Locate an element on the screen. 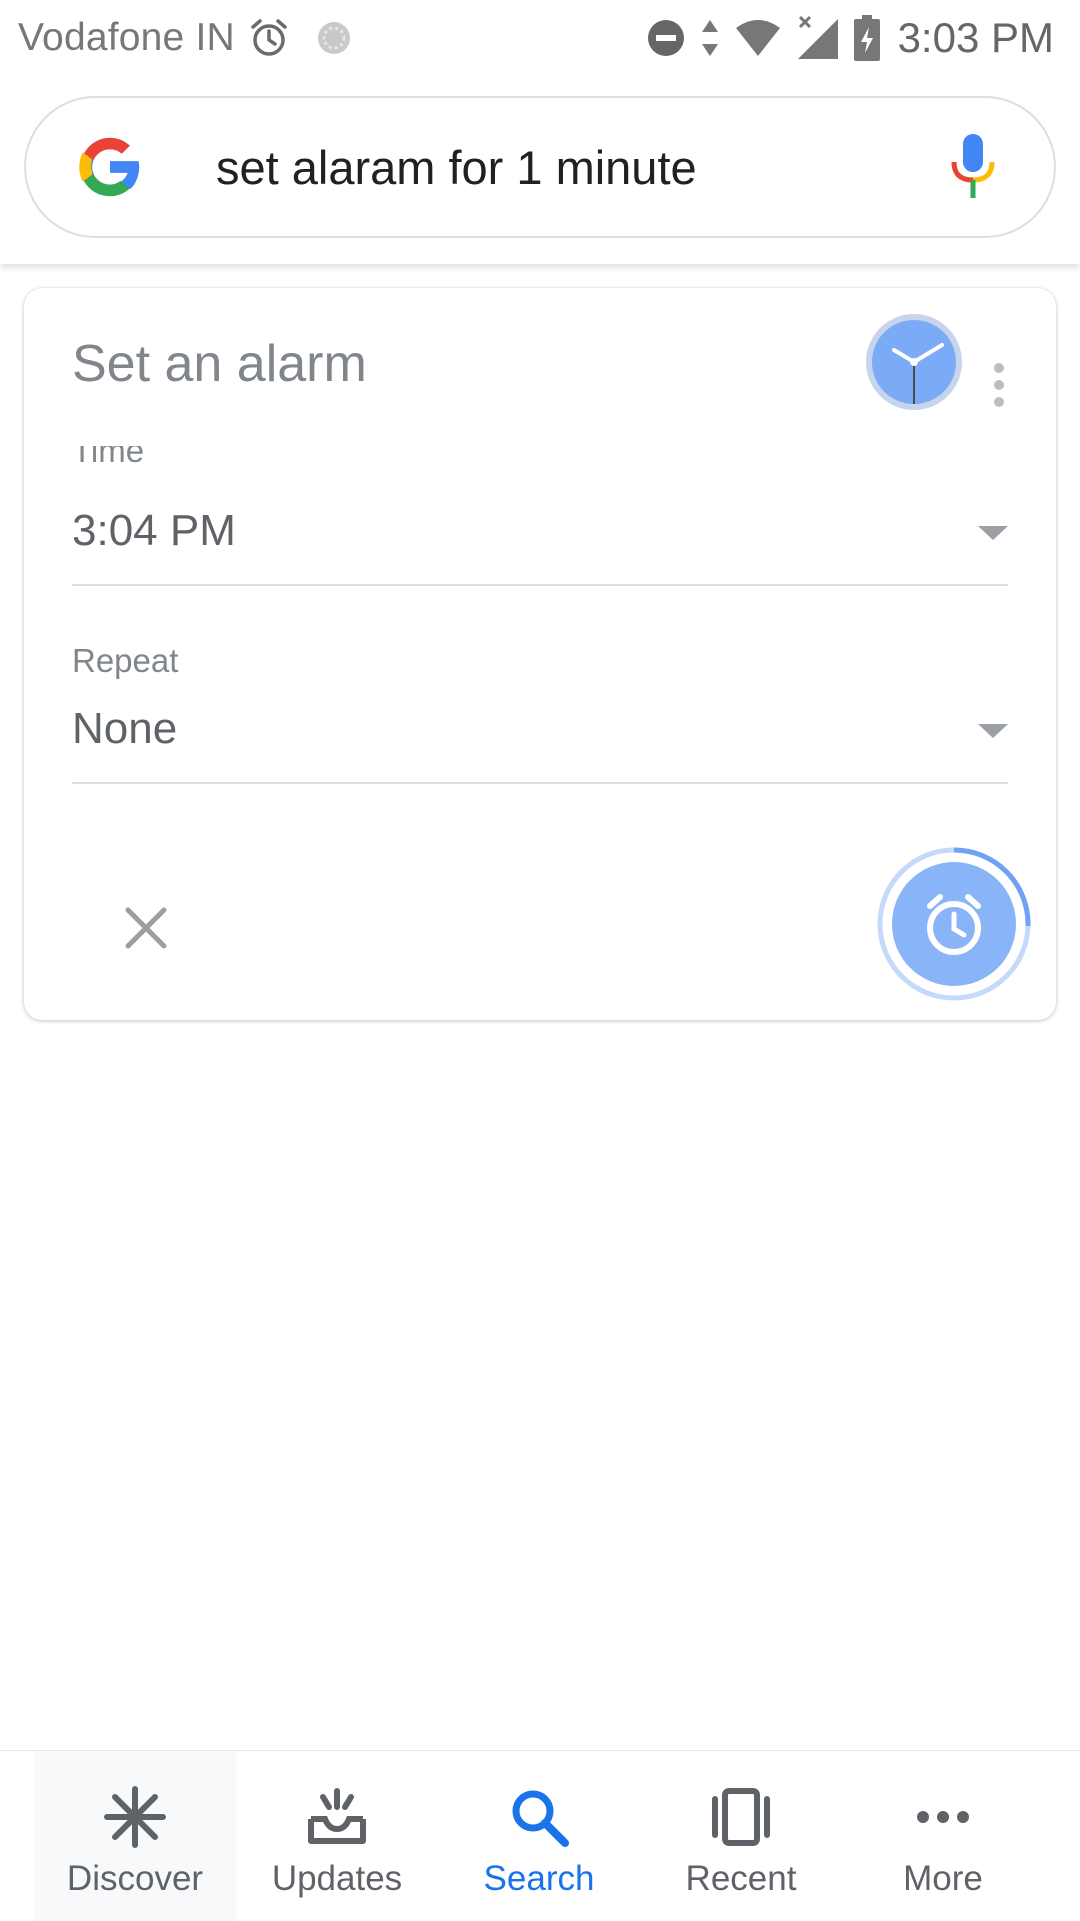 The image size is (1080, 1921). recent-cards-icon is located at coordinates (741, 1817).